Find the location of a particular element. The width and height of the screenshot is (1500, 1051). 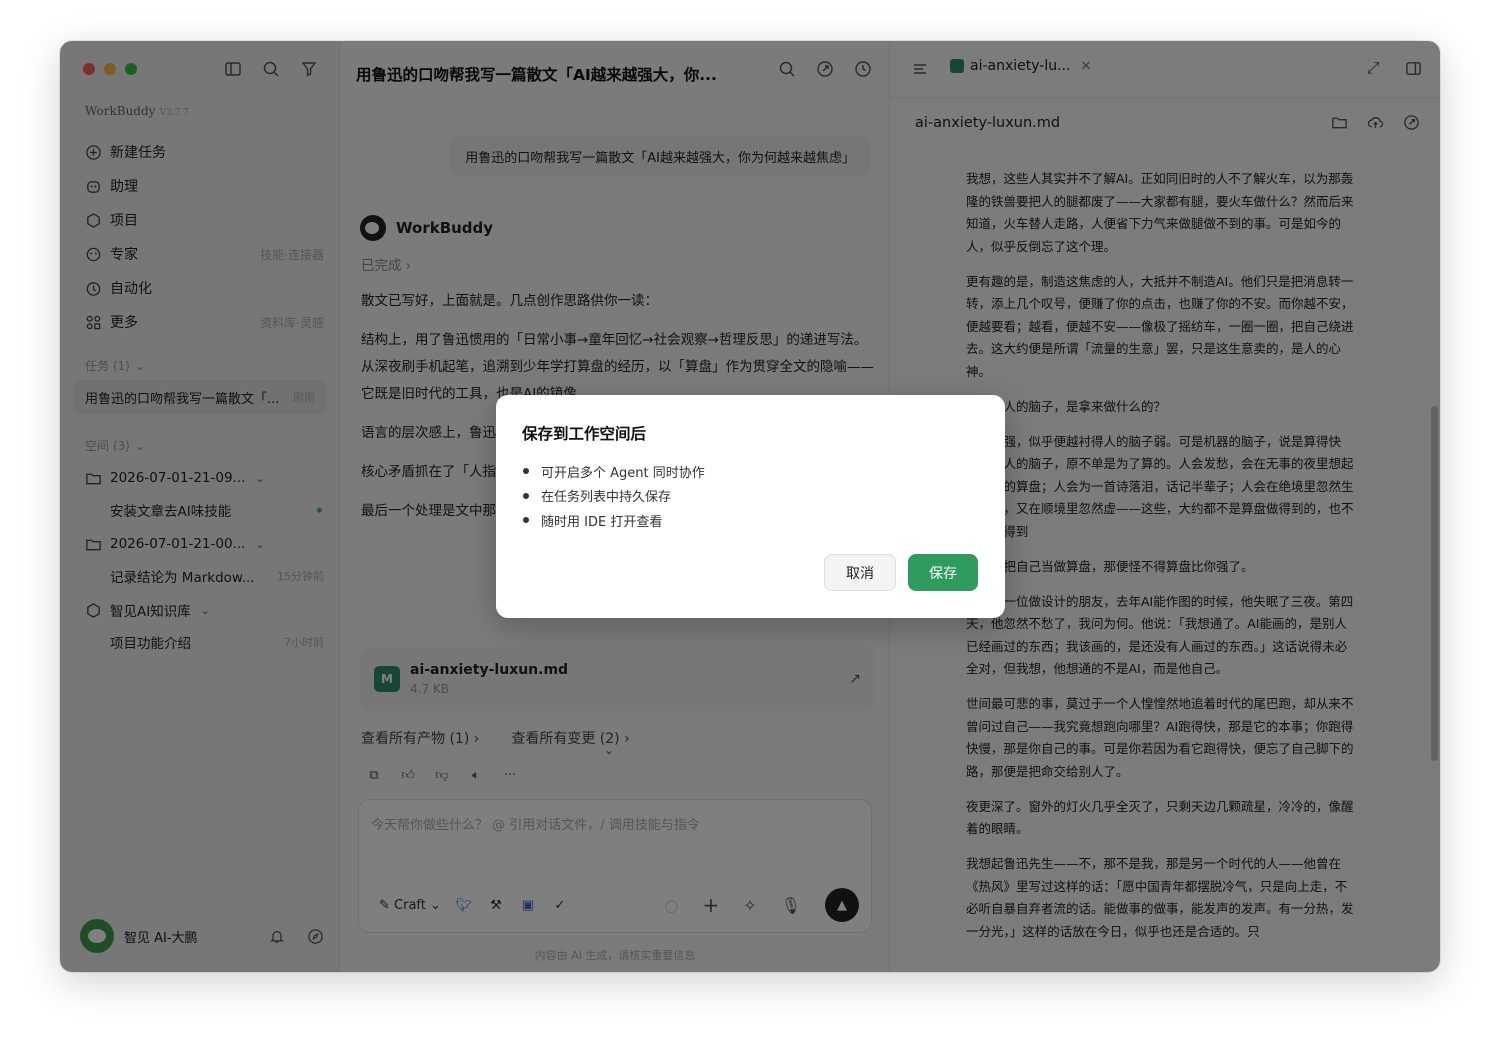

list-item: 可开启多个 Agent 同时协作 is located at coordinates (614, 471).